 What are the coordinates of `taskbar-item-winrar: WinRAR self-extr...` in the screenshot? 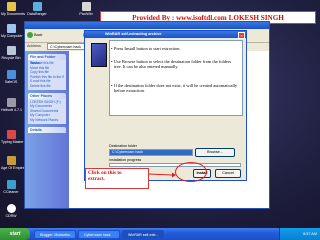 It's located at (143, 234).